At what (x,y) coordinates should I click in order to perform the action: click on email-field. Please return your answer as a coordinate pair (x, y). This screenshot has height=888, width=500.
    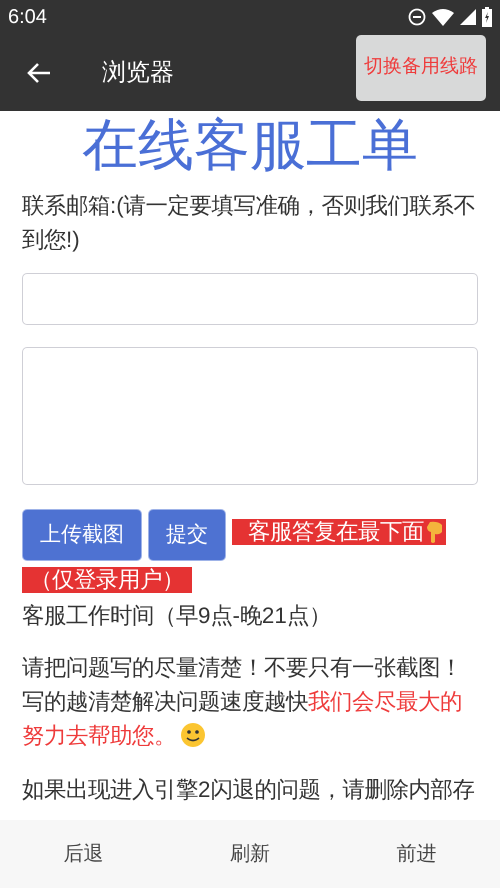
    Looking at the image, I should click on (250, 299).